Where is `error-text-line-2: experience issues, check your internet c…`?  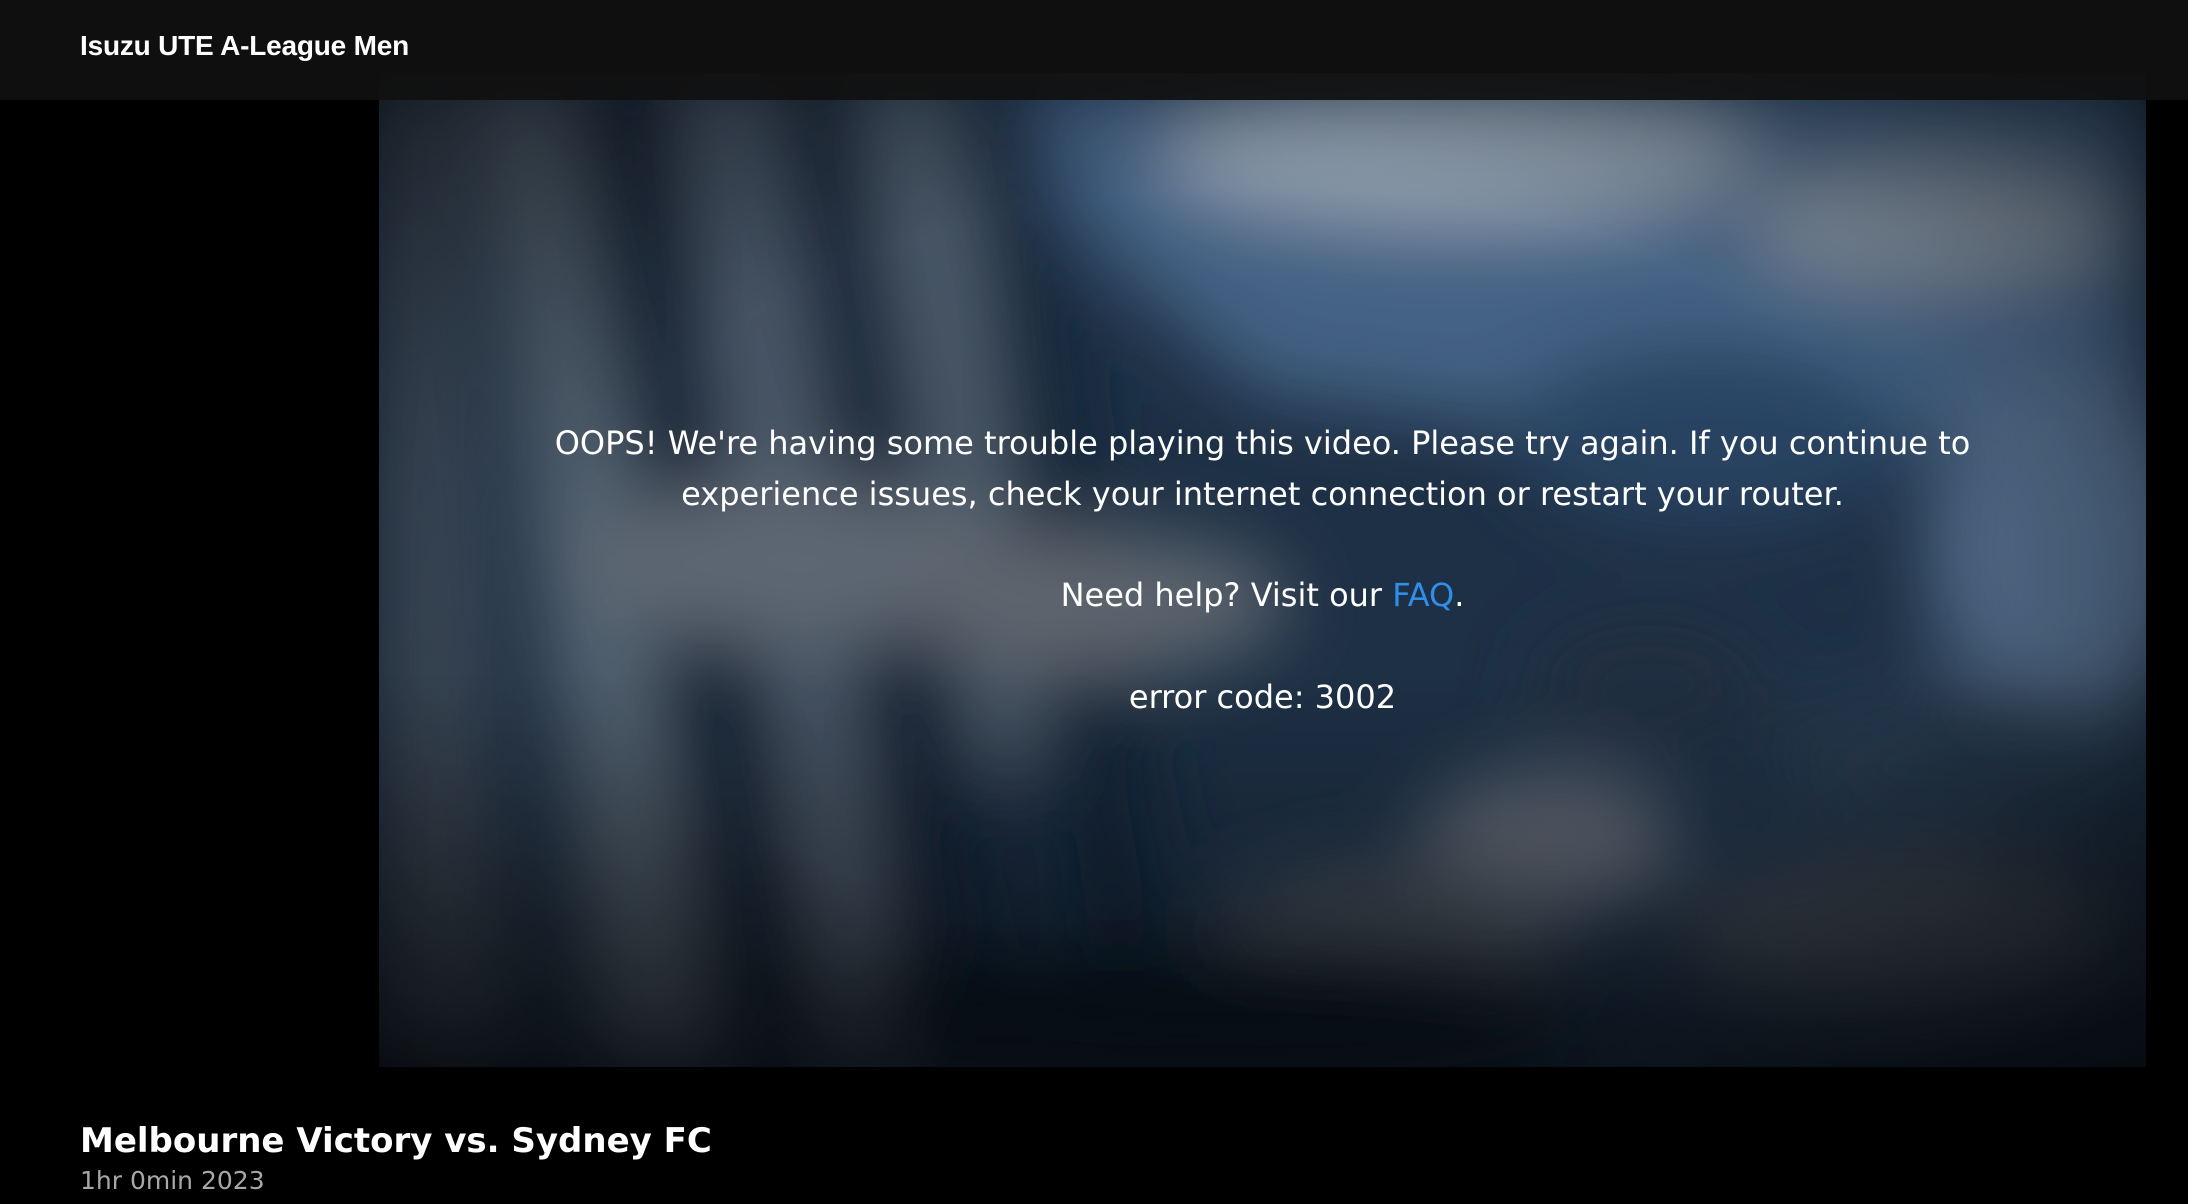
error-text-line-2: experience issues, check your internet c… is located at coordinates (1262, 494).